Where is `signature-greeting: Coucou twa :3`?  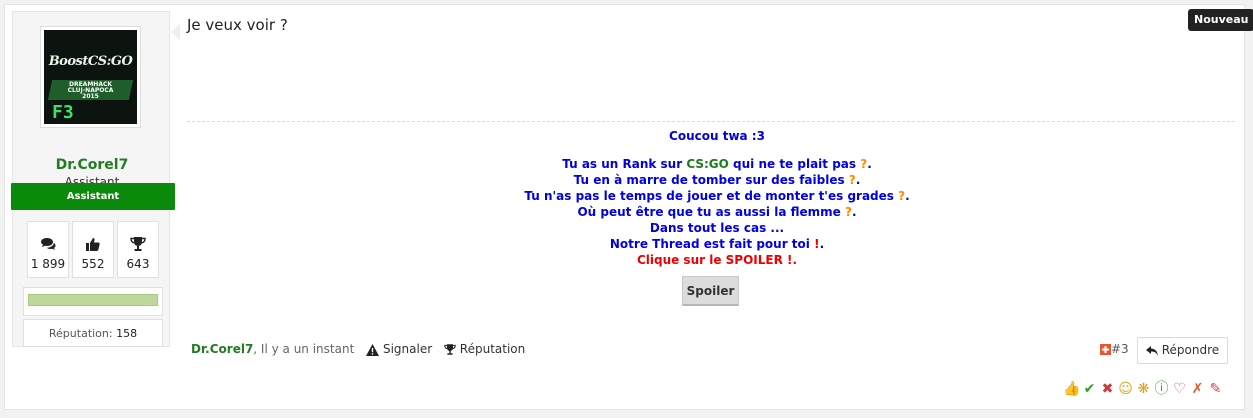 signature-greeting: Coucou twa :3 is located at coordinates (717, 136).